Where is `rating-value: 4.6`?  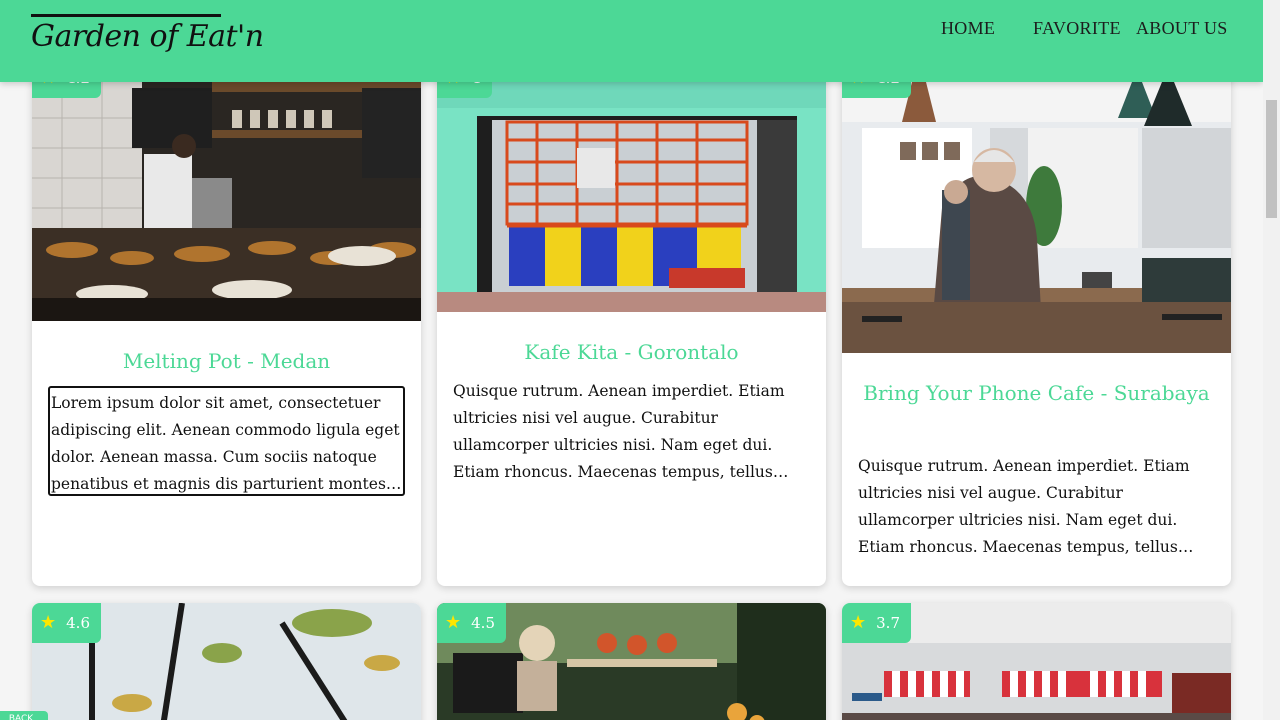
rating-value: 4.6 is located at coordinates (78, 623).